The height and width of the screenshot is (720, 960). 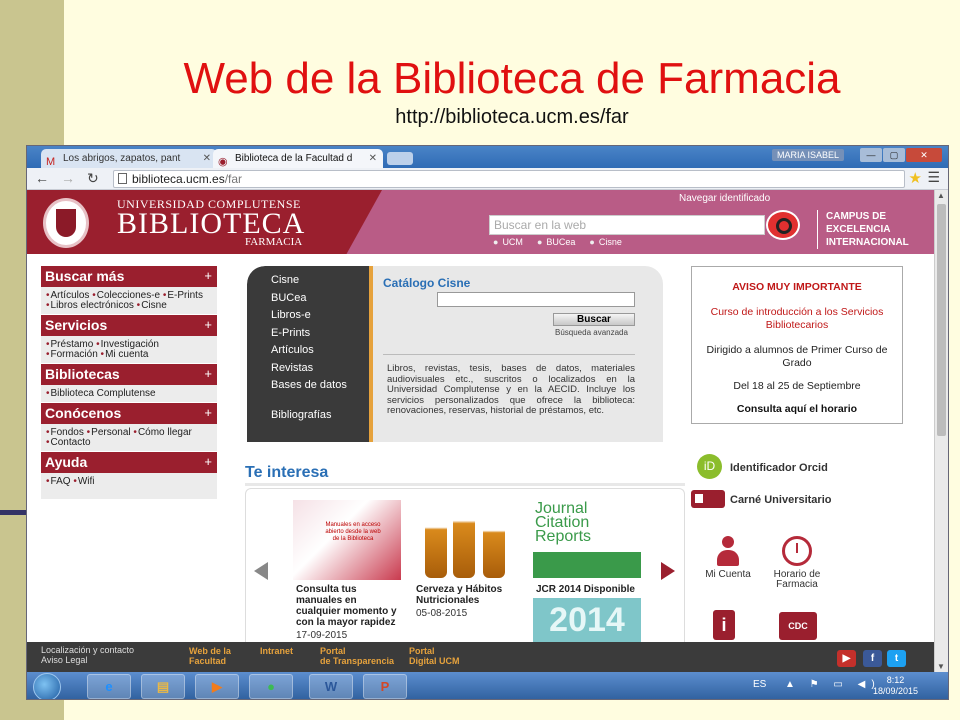 I want to click on info-icon: i, so click(x=724, y=625).